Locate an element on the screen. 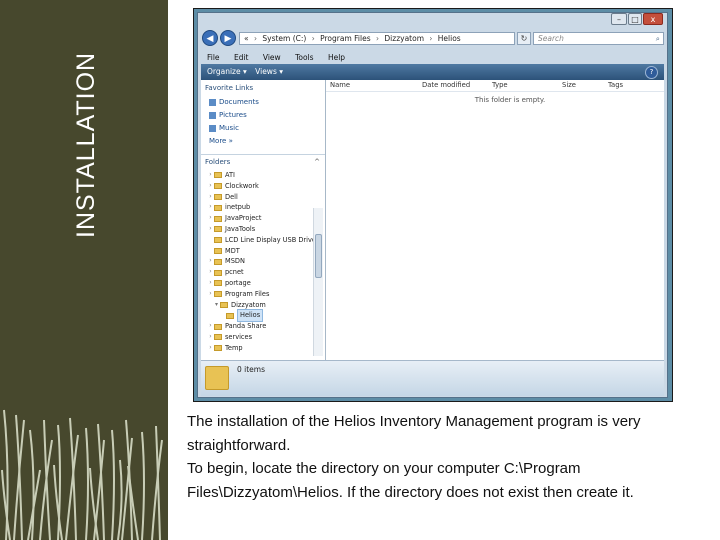 This screenshot has height=540, width=720. menu-bar: File Edit View Tools Help is located at coordinates (432, 57).